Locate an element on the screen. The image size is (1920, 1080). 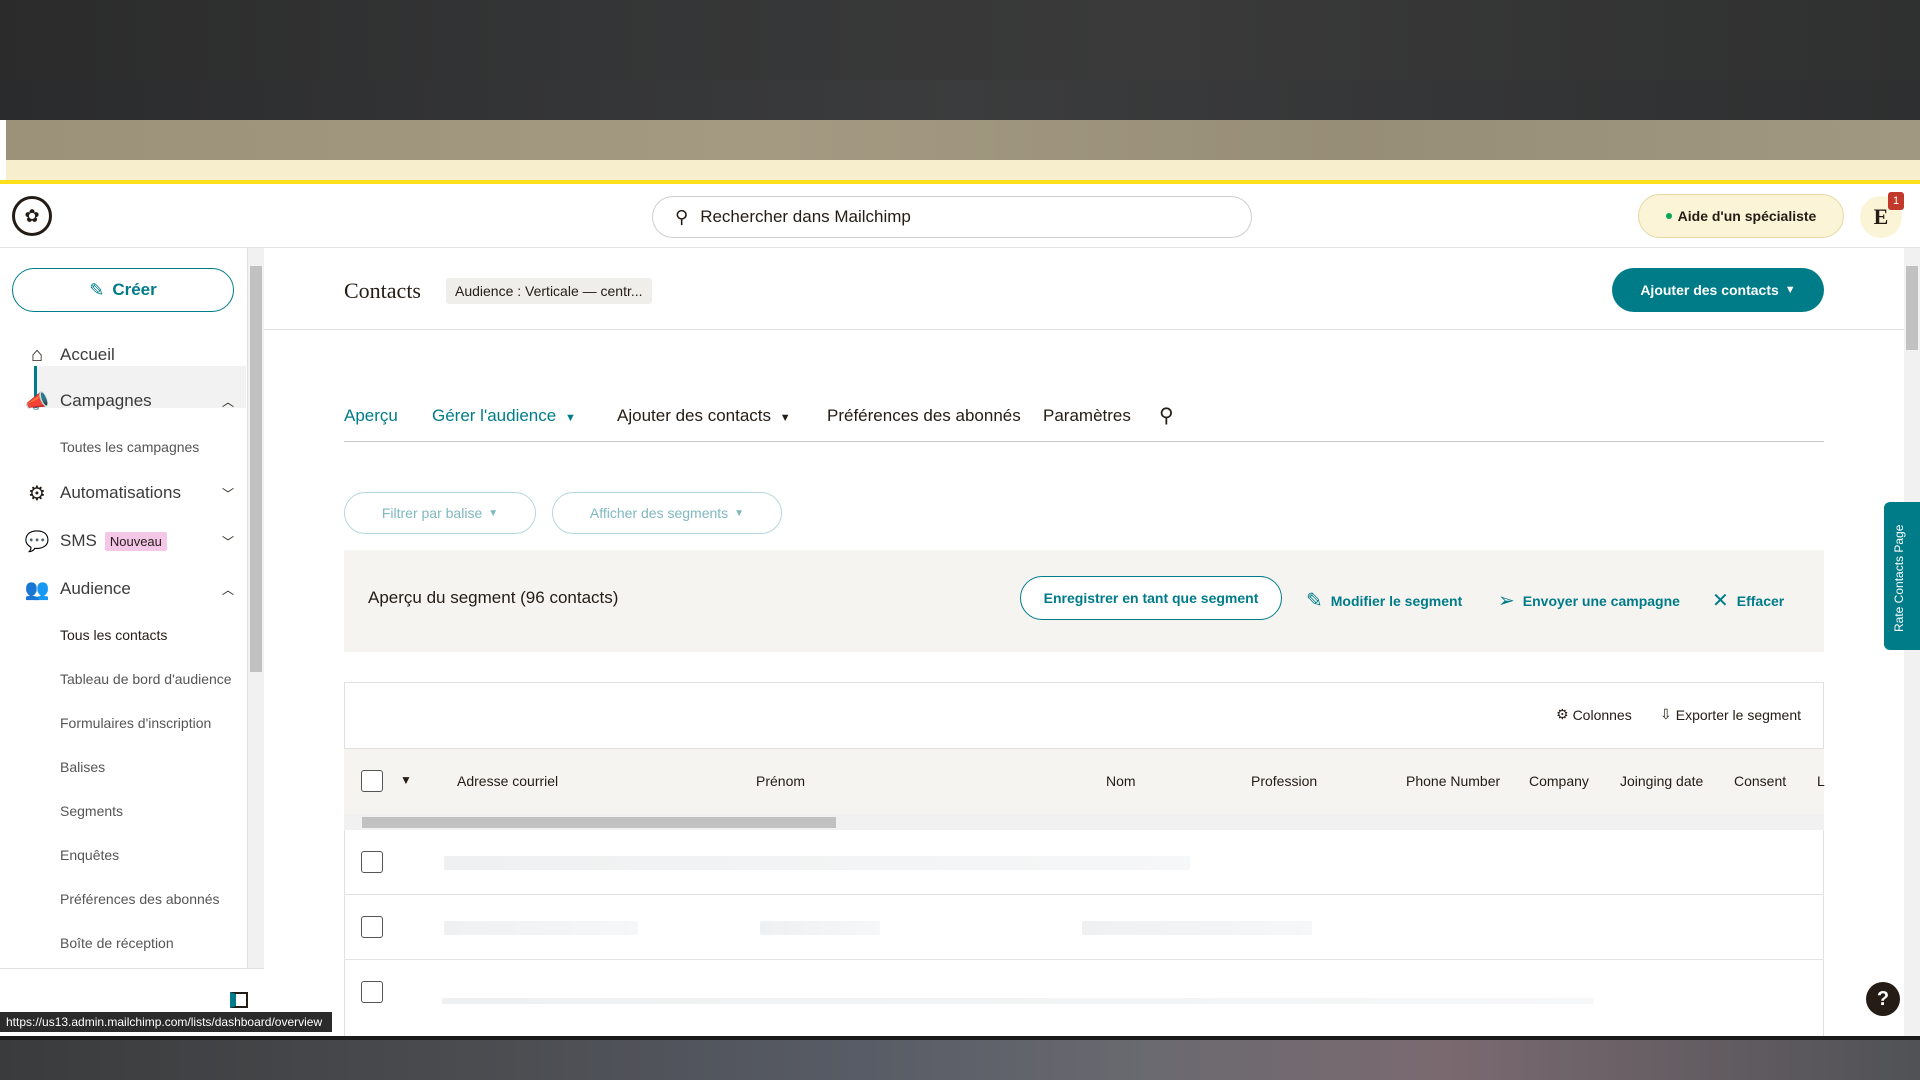
column-header-last-name: Nom is located at coordinates (1121, 781).